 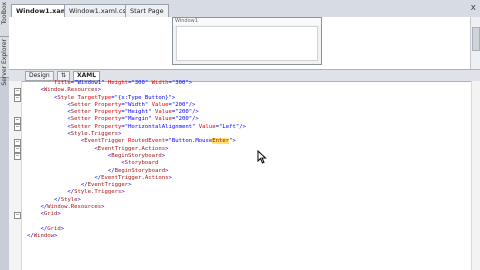 I want to click on wpf-window-client, so click(x=247, y=43).